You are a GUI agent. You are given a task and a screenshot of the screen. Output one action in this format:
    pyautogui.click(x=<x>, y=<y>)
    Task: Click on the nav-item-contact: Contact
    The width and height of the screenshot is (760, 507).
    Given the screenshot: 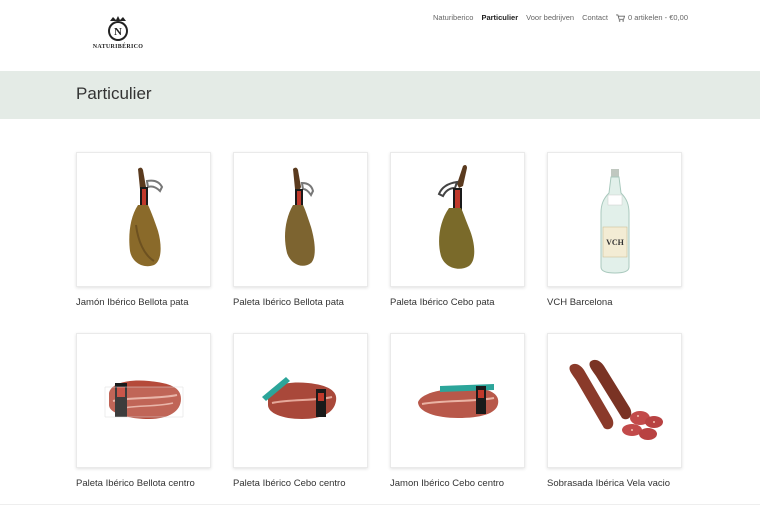 What is the action you would take?
    pyautogui.click(x=595, y=17)
    